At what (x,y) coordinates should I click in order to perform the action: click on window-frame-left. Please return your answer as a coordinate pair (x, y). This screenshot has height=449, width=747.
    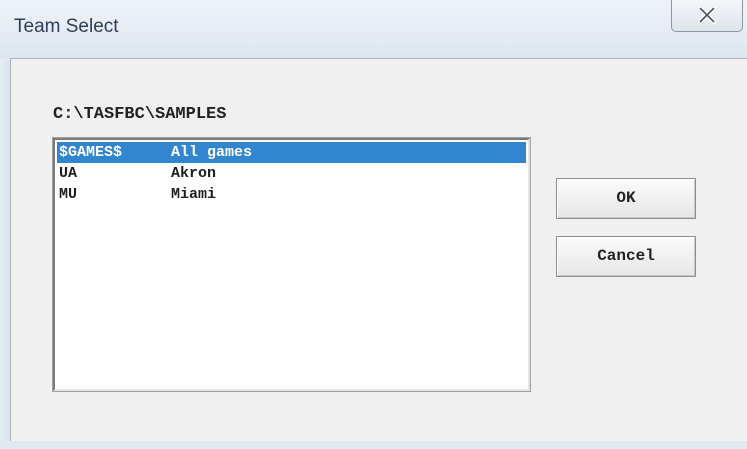
    Looking at the image, I should click on (5, 253).